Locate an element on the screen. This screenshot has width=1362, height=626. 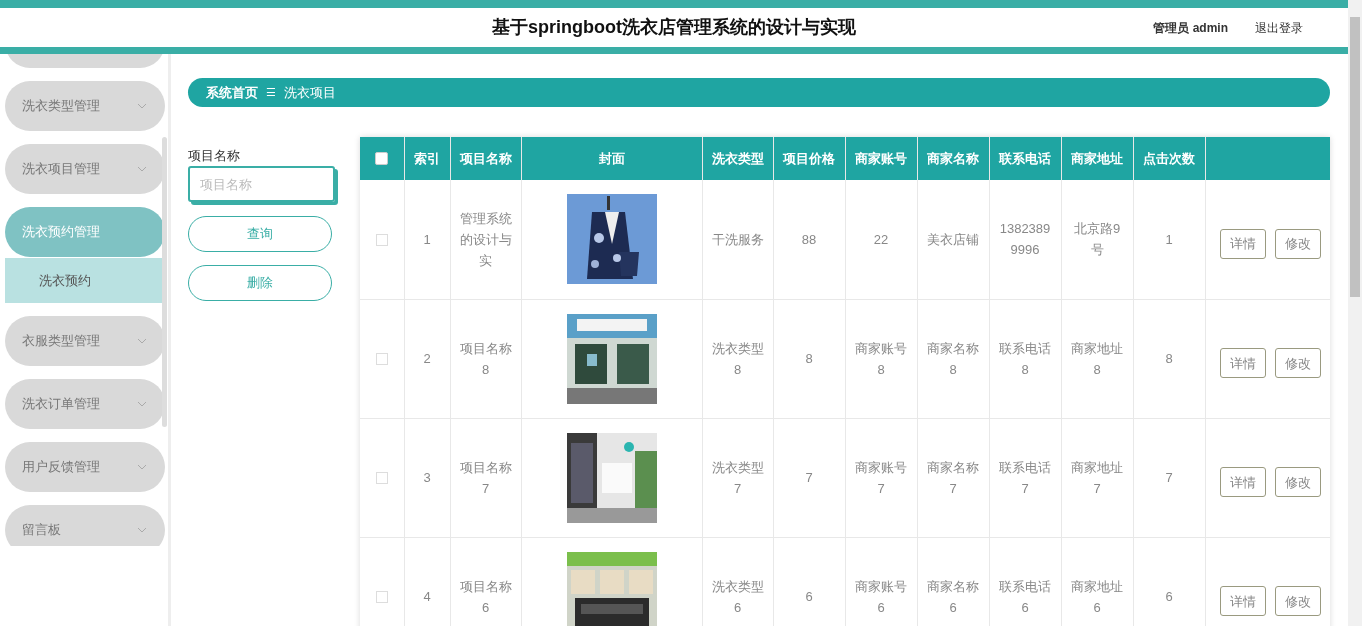
action-button: 查询 is located at coordinates (260, 234).